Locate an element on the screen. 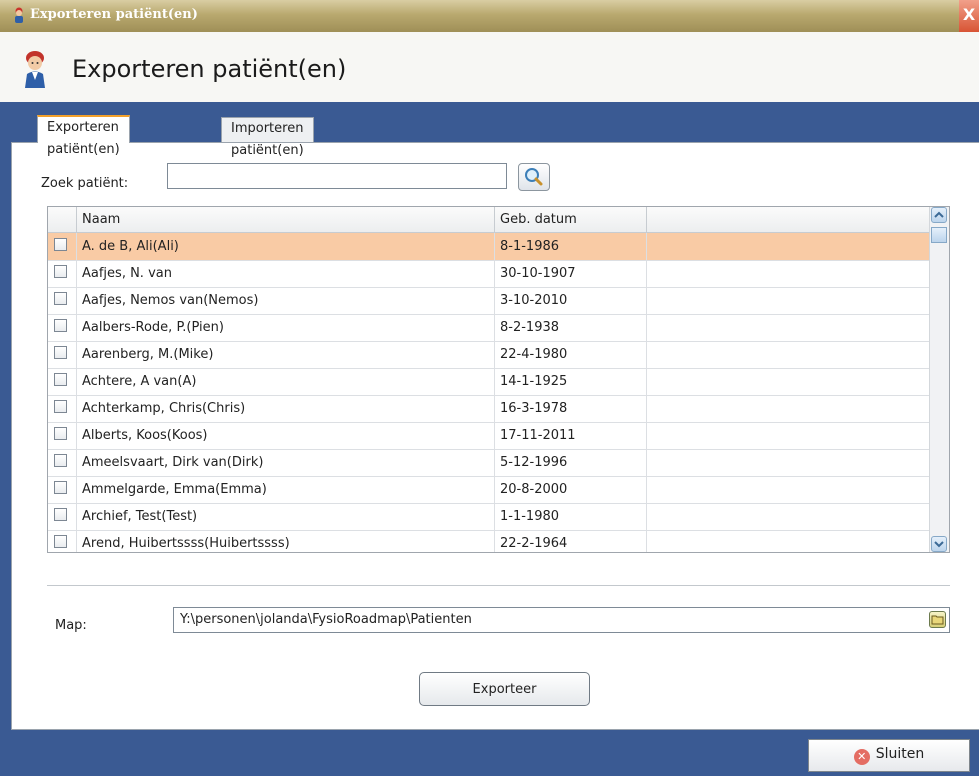  cell-geb-datum: 8-1-1986 is located at coordinates (571, 246).